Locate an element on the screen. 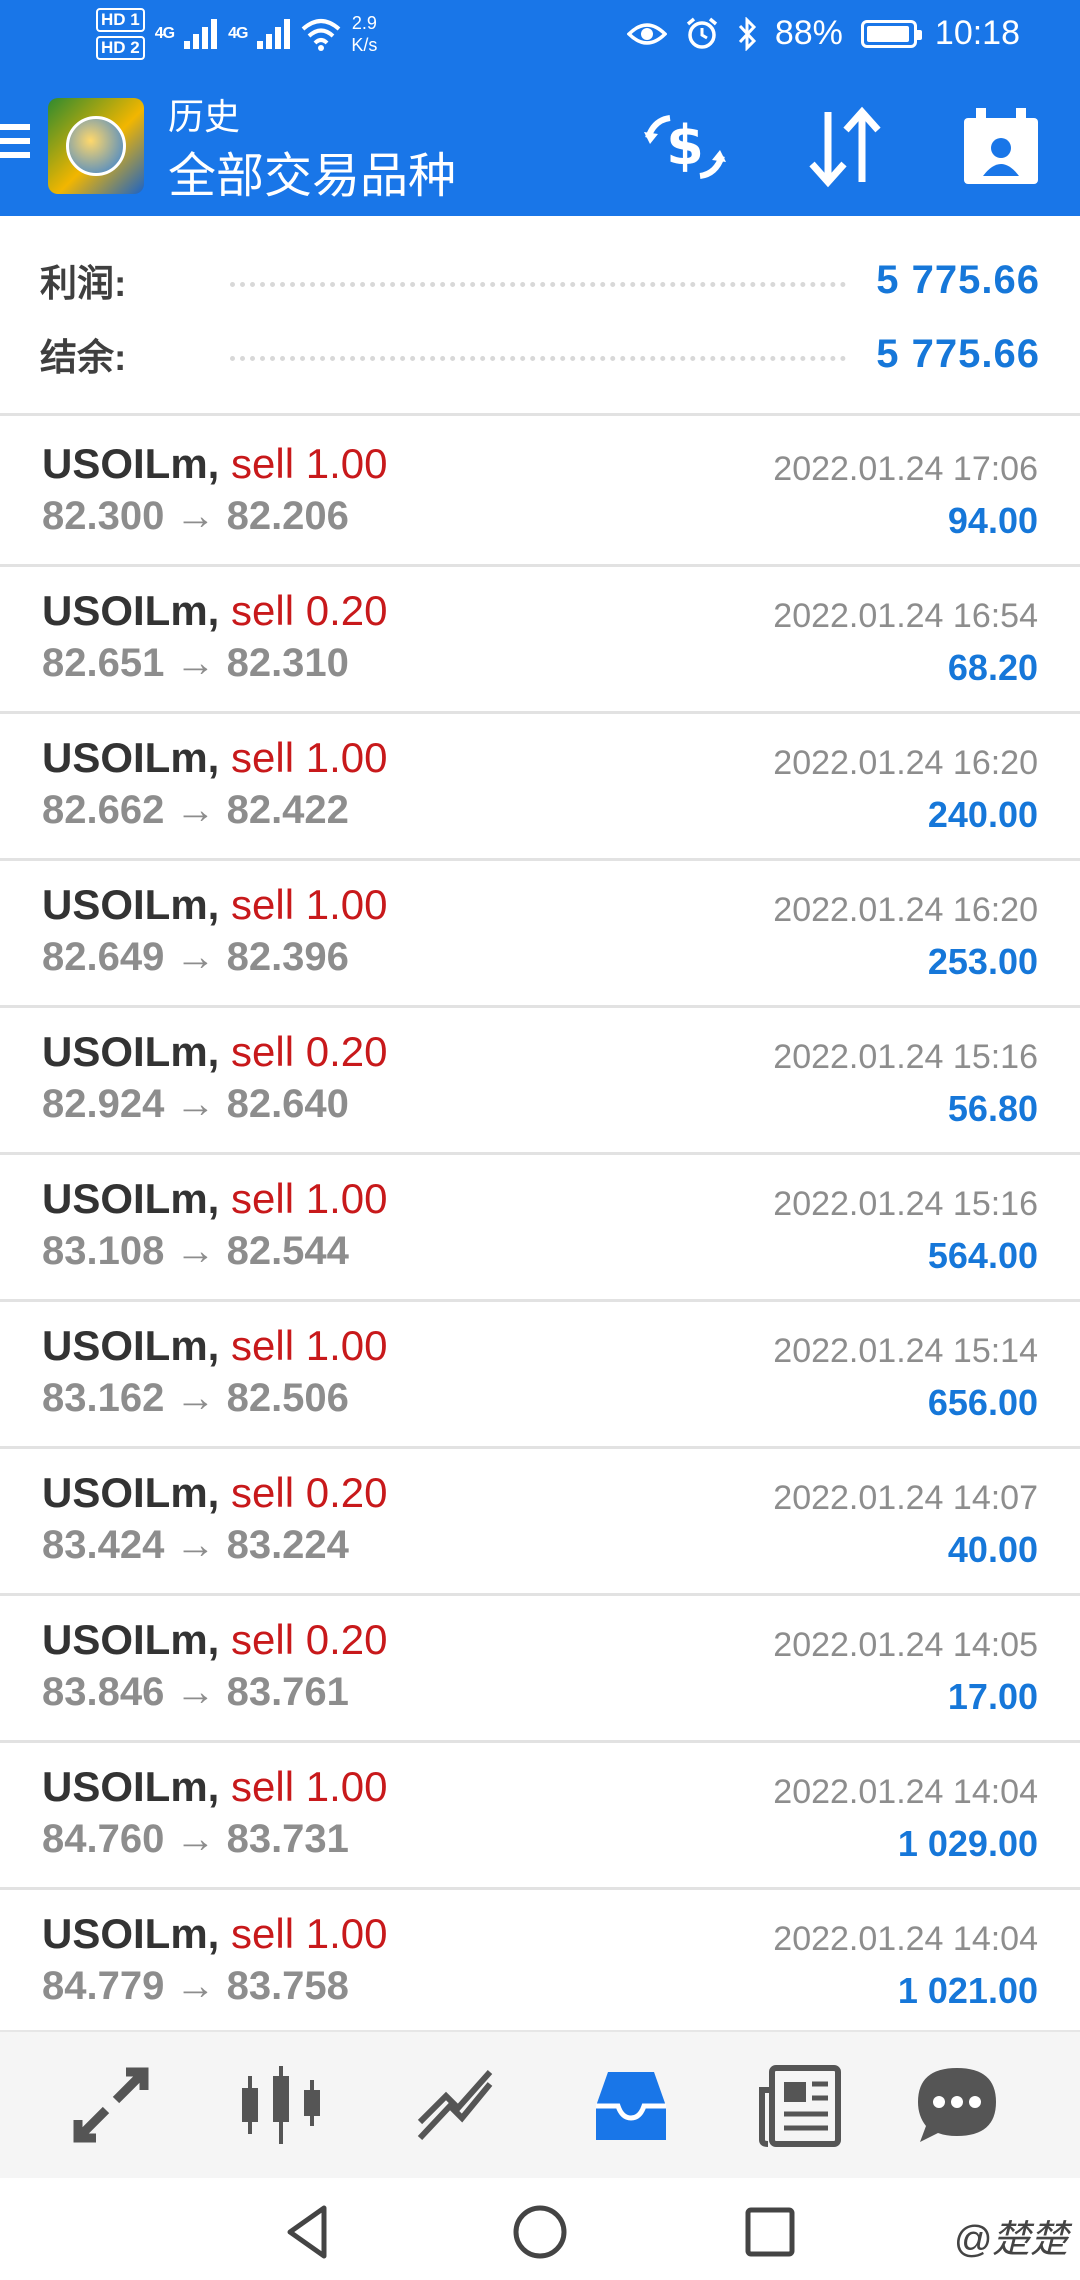 The width and height of the screenshot is (1080, 2280). menu-icon is located at coordinates (15, 144).